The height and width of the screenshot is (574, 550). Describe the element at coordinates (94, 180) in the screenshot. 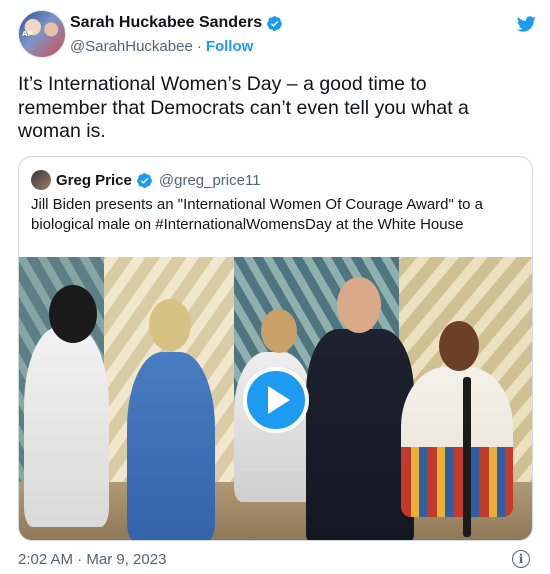

I see `quoted-author-name: Greg Price` at that location.